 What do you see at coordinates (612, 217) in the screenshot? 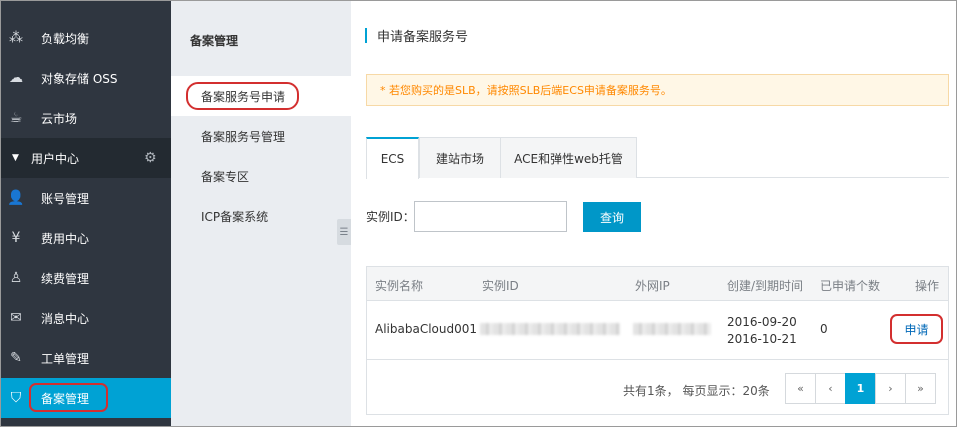
I see `query-button: 查询` at bounding box center [612, 217].